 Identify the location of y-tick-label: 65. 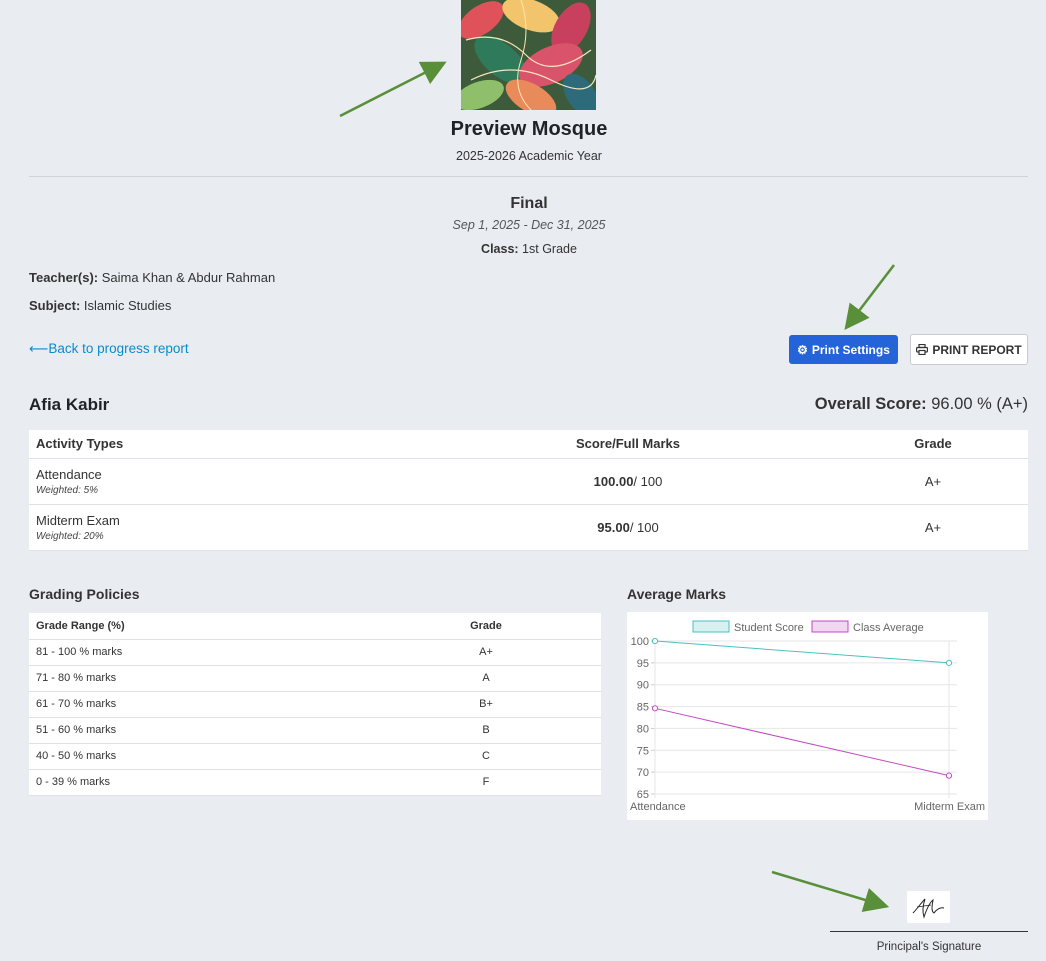
(643, 795).